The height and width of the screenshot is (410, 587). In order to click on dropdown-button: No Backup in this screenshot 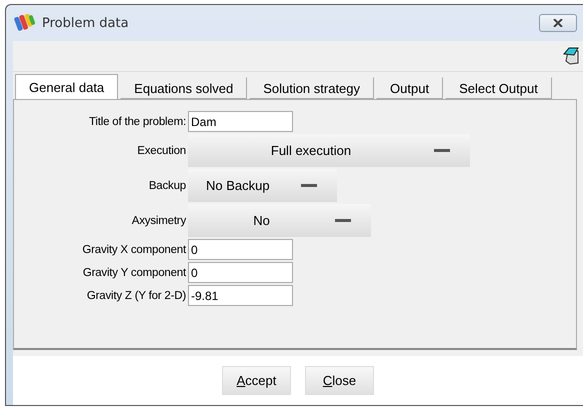, I will do `click(262, 185)`.